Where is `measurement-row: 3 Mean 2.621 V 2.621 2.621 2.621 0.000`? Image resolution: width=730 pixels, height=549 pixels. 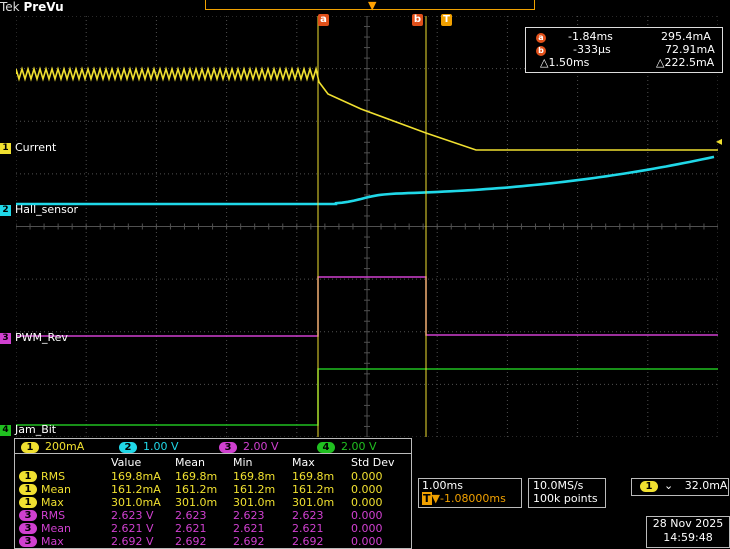 measurement-row: 3 Mean 2.621 V 2.621 2.621 2.621 0.000 is located at coordinates (213, 528).